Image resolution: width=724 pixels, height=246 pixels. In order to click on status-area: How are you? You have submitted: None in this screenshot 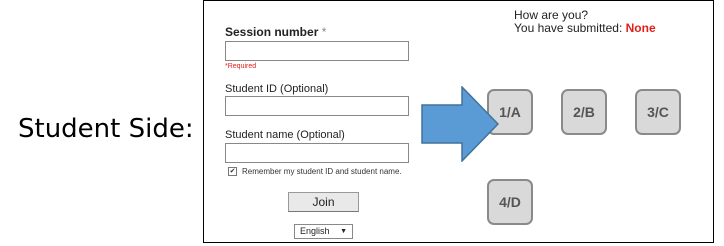, I will do `click(585, 22)`.